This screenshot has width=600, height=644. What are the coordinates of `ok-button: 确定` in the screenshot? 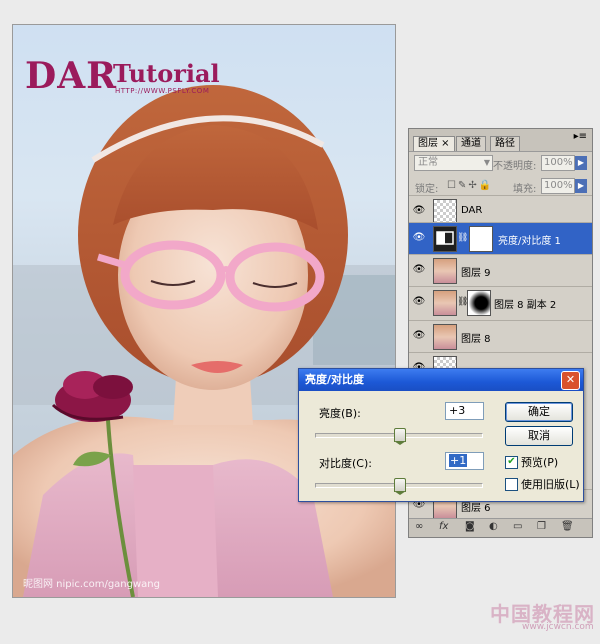 It's located at (539, 412).